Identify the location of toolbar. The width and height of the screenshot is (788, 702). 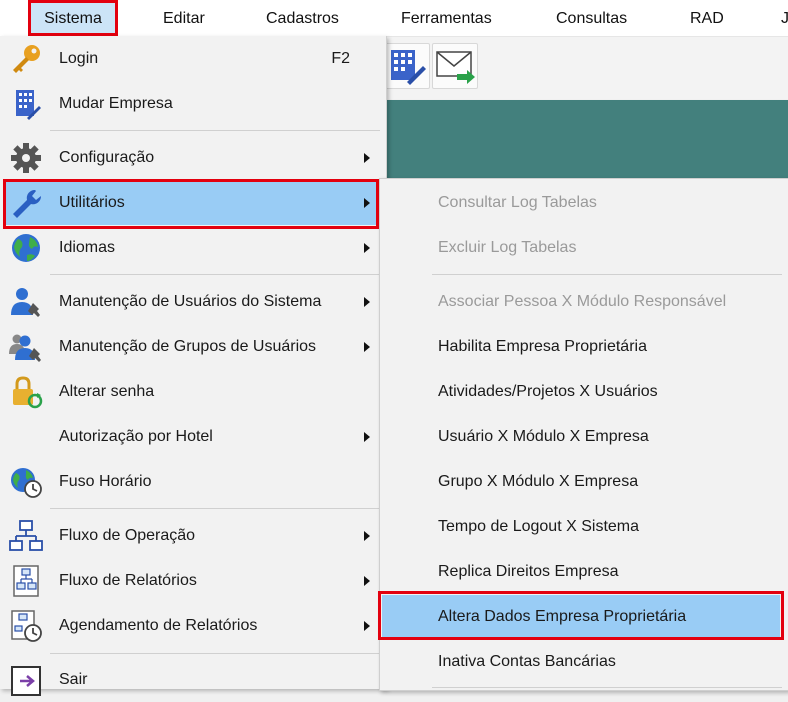
(586, 68).